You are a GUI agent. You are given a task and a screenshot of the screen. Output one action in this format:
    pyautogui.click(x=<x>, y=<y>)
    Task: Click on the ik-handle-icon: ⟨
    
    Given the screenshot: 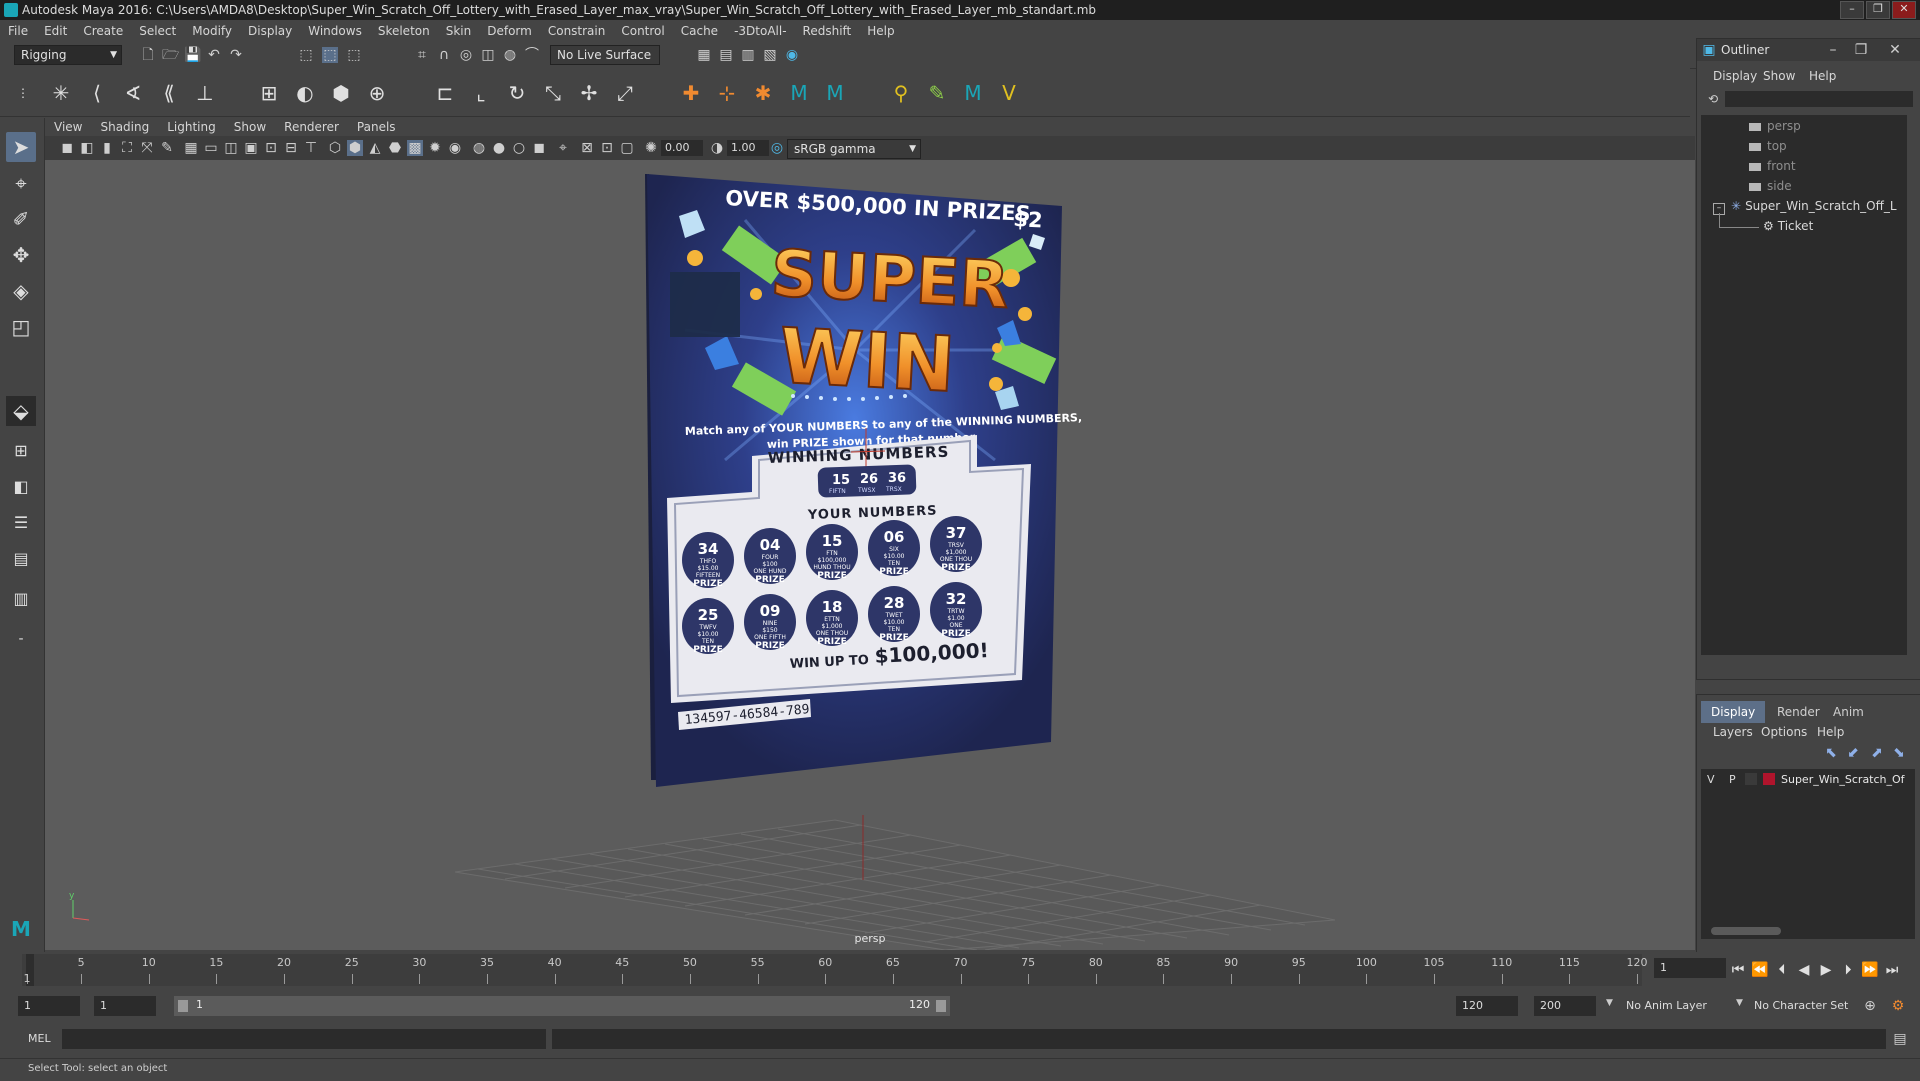 What is the action you would take?
    pyautogui.click(x=97, y=93)
    